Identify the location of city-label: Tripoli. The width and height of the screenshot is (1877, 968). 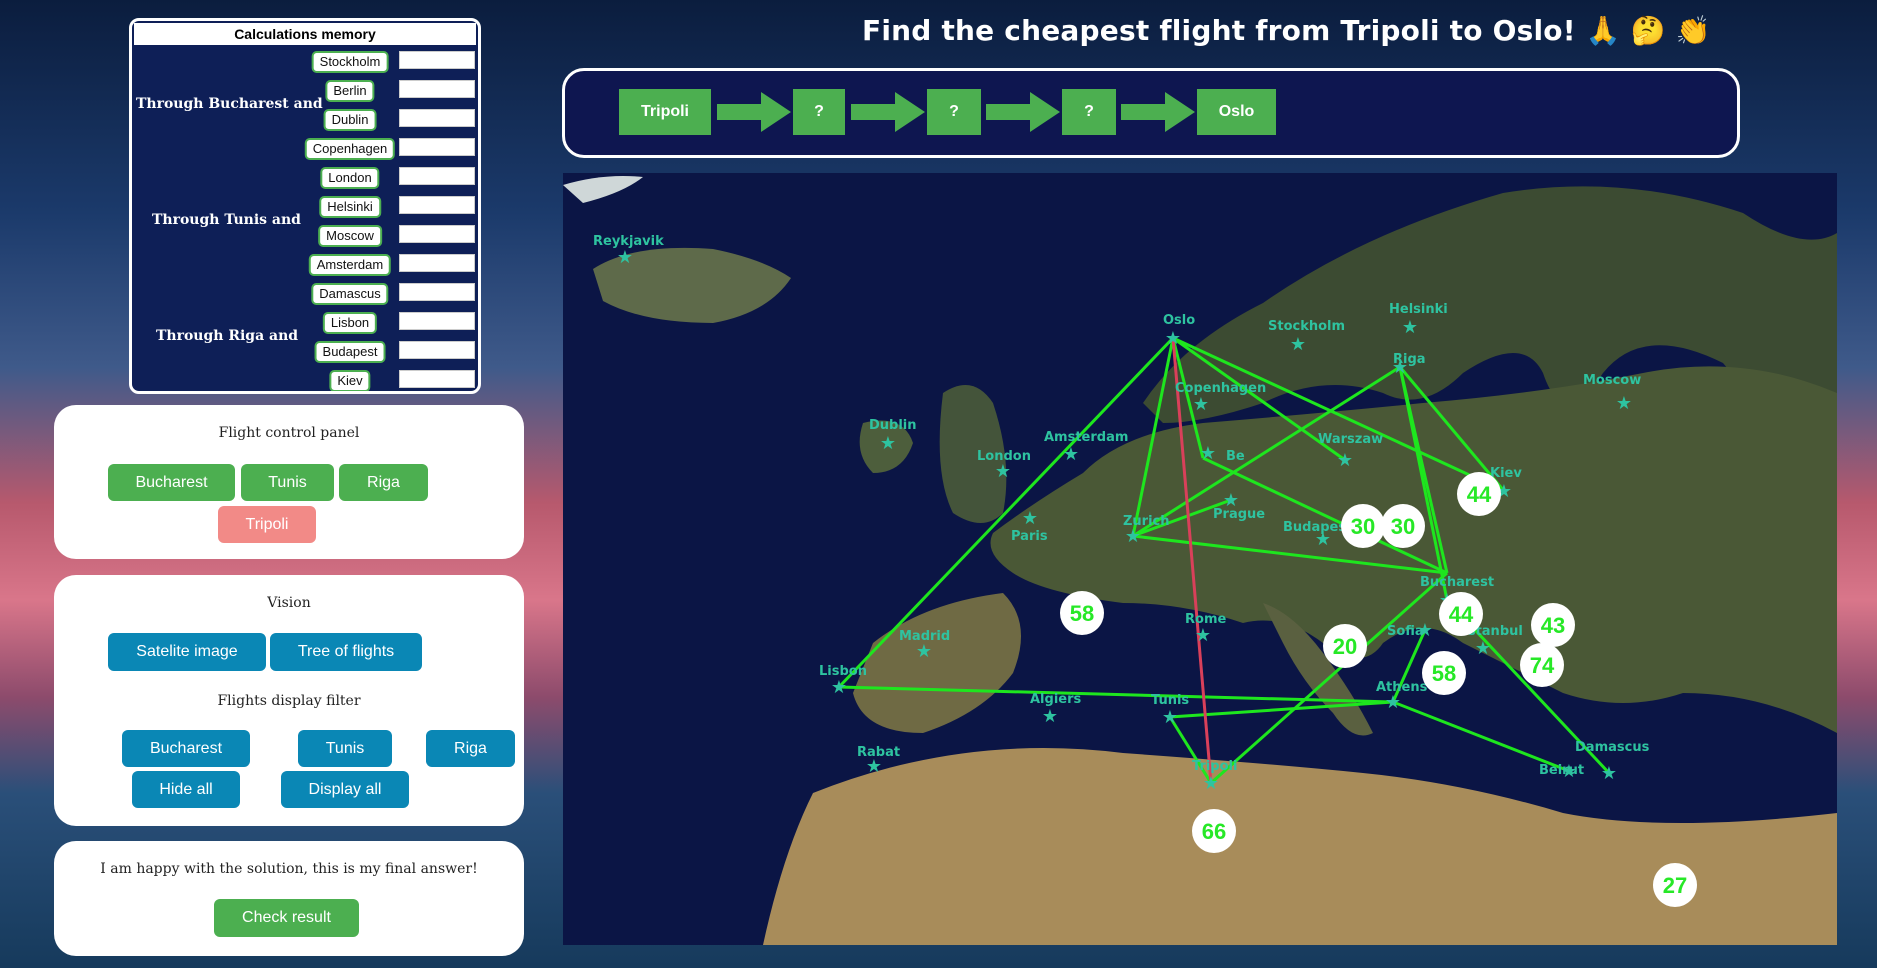
(1214, 766).